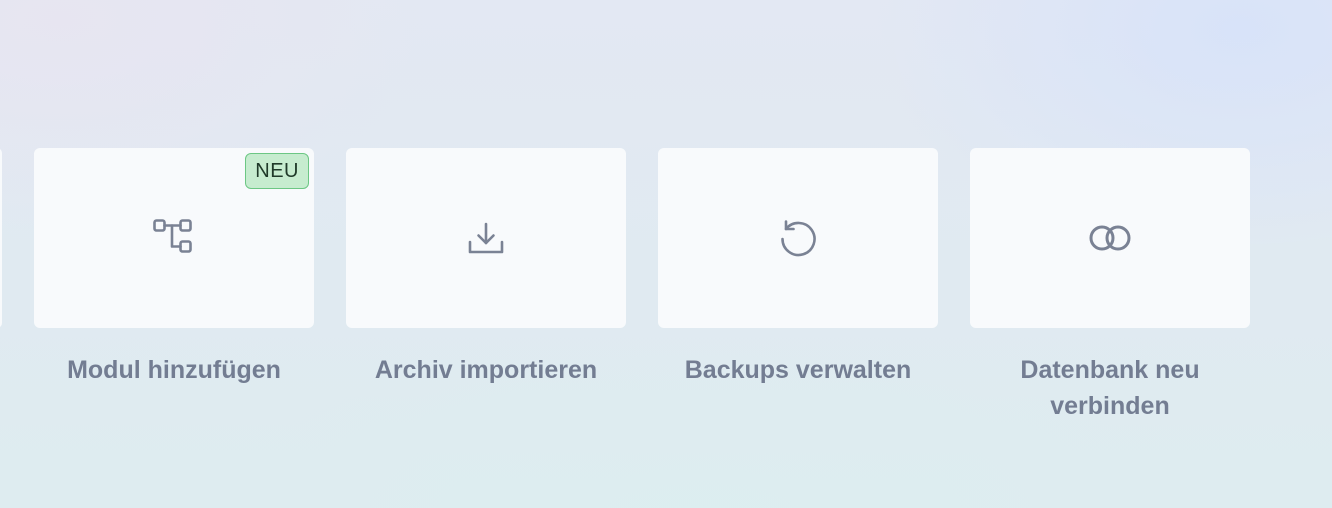 The height and width of the screenshot is (508, 1332). I want to click on module-tree-icon, so click(174, 238).